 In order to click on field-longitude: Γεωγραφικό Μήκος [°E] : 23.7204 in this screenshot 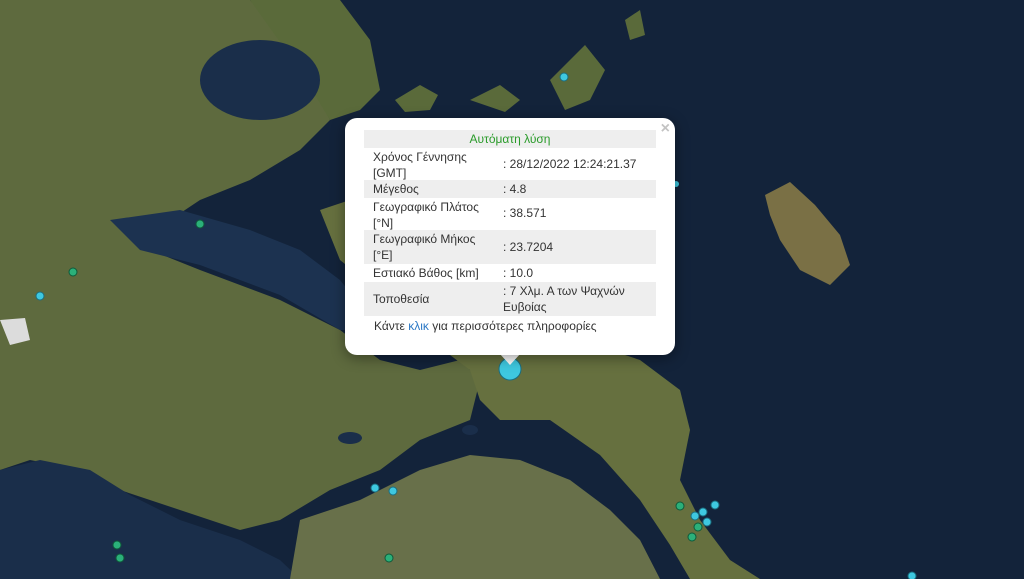, I will do `click(510, 247)`.